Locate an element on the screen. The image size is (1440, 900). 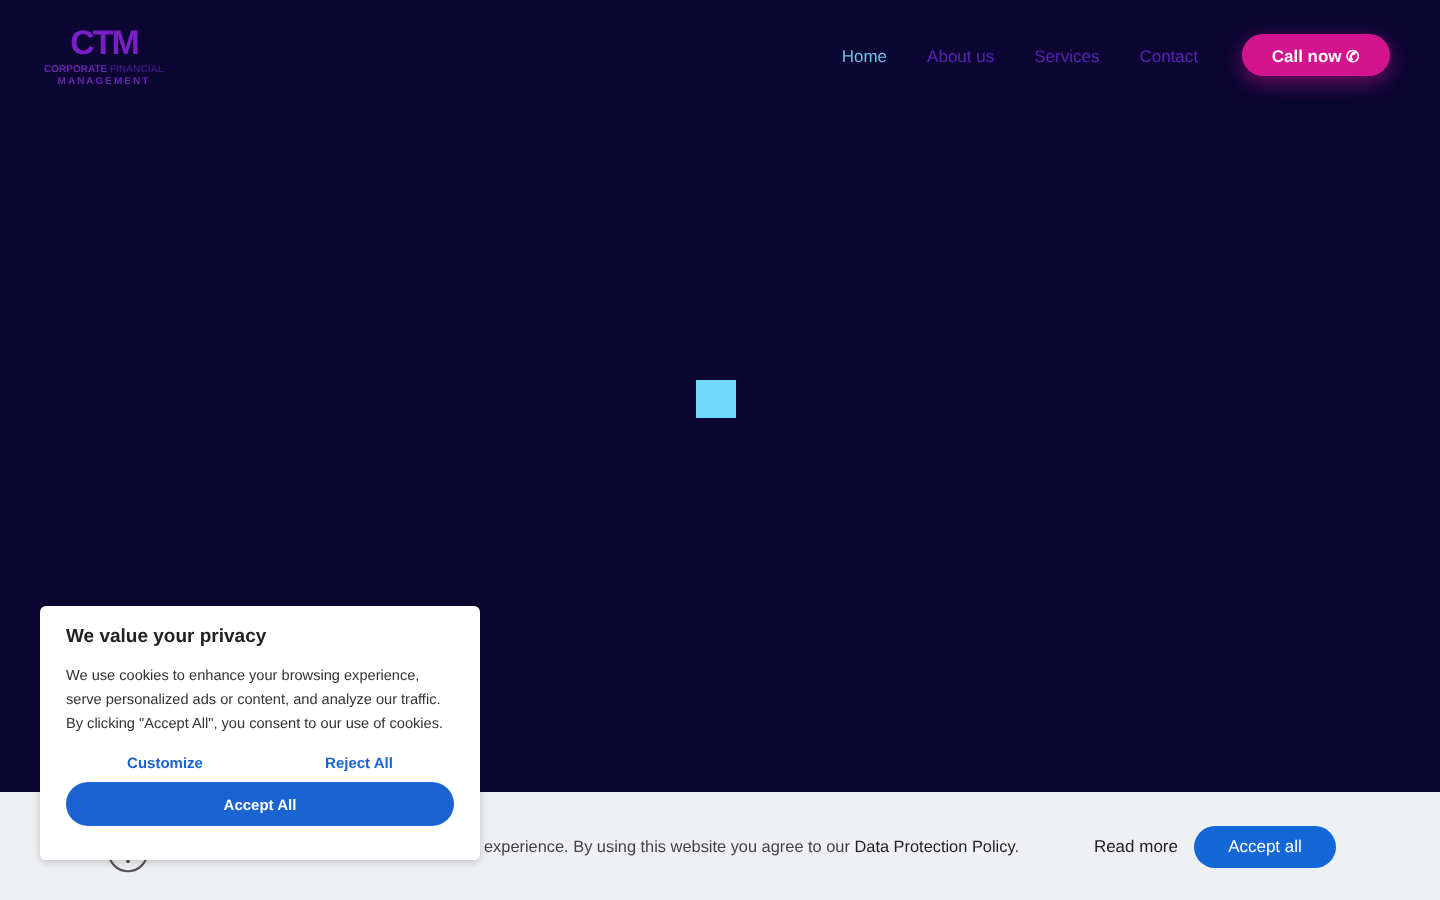
dialog-title: We value your privacy is located at coordinates (167, 637).